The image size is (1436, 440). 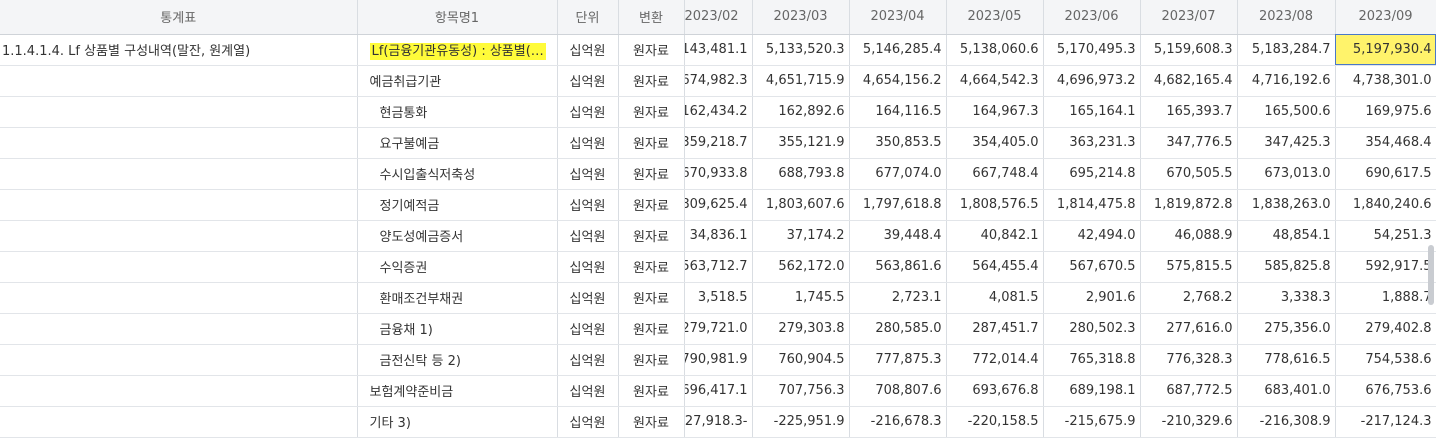 What do you see at coordinates (1092, 205) in the screenshot?
I see `value-cell: 1,814,475.8` at bounding box center [1092, 205].